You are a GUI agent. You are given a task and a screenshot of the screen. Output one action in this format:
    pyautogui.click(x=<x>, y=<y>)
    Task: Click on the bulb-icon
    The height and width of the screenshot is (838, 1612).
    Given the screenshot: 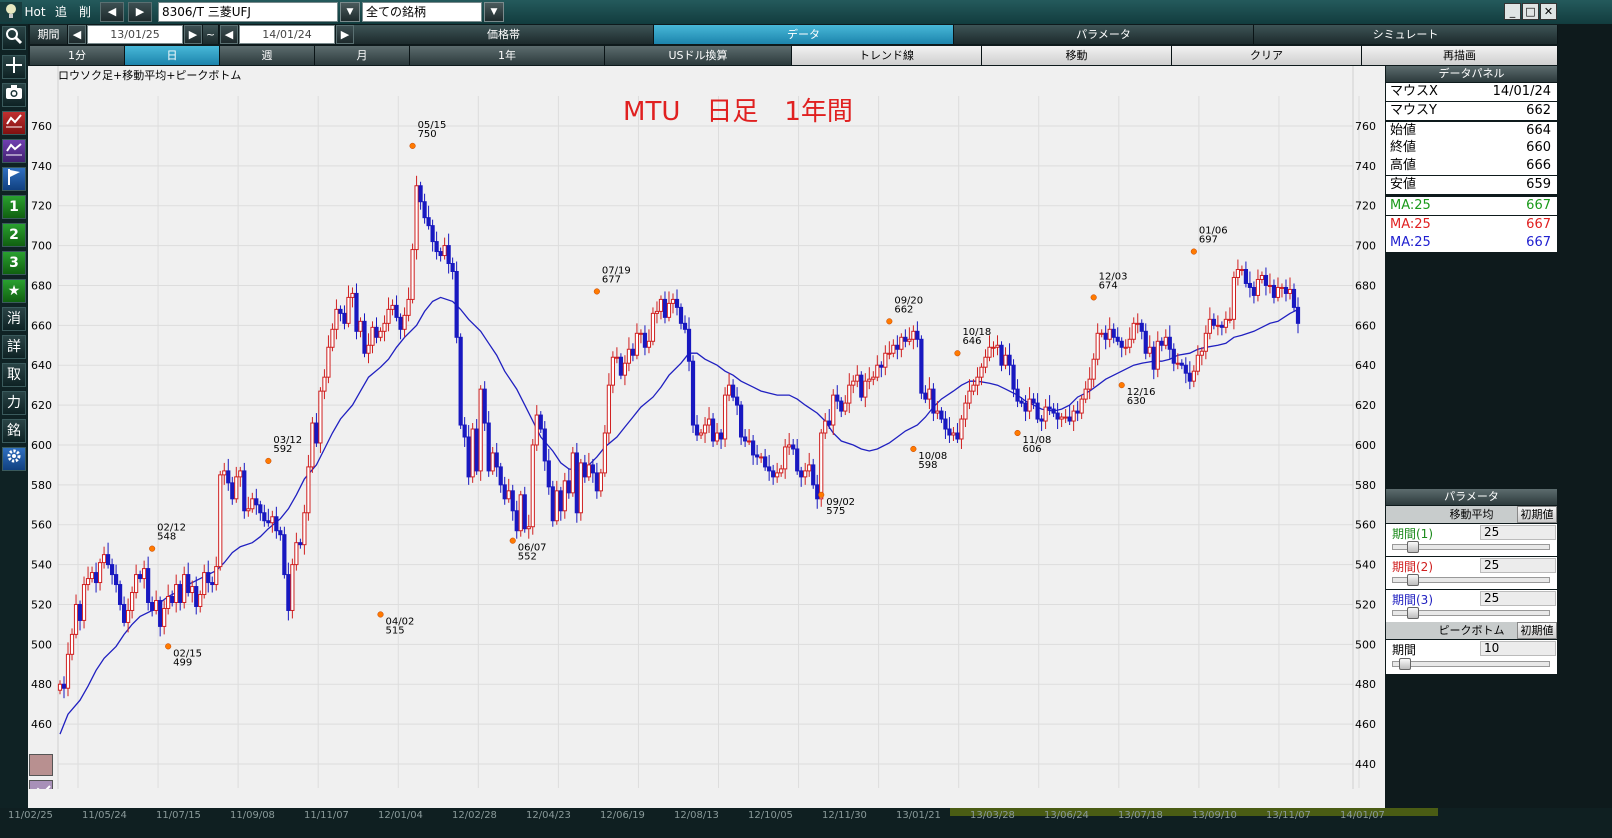 What is the action you would take?
    pyautogui.click(x=11, y=12)
    